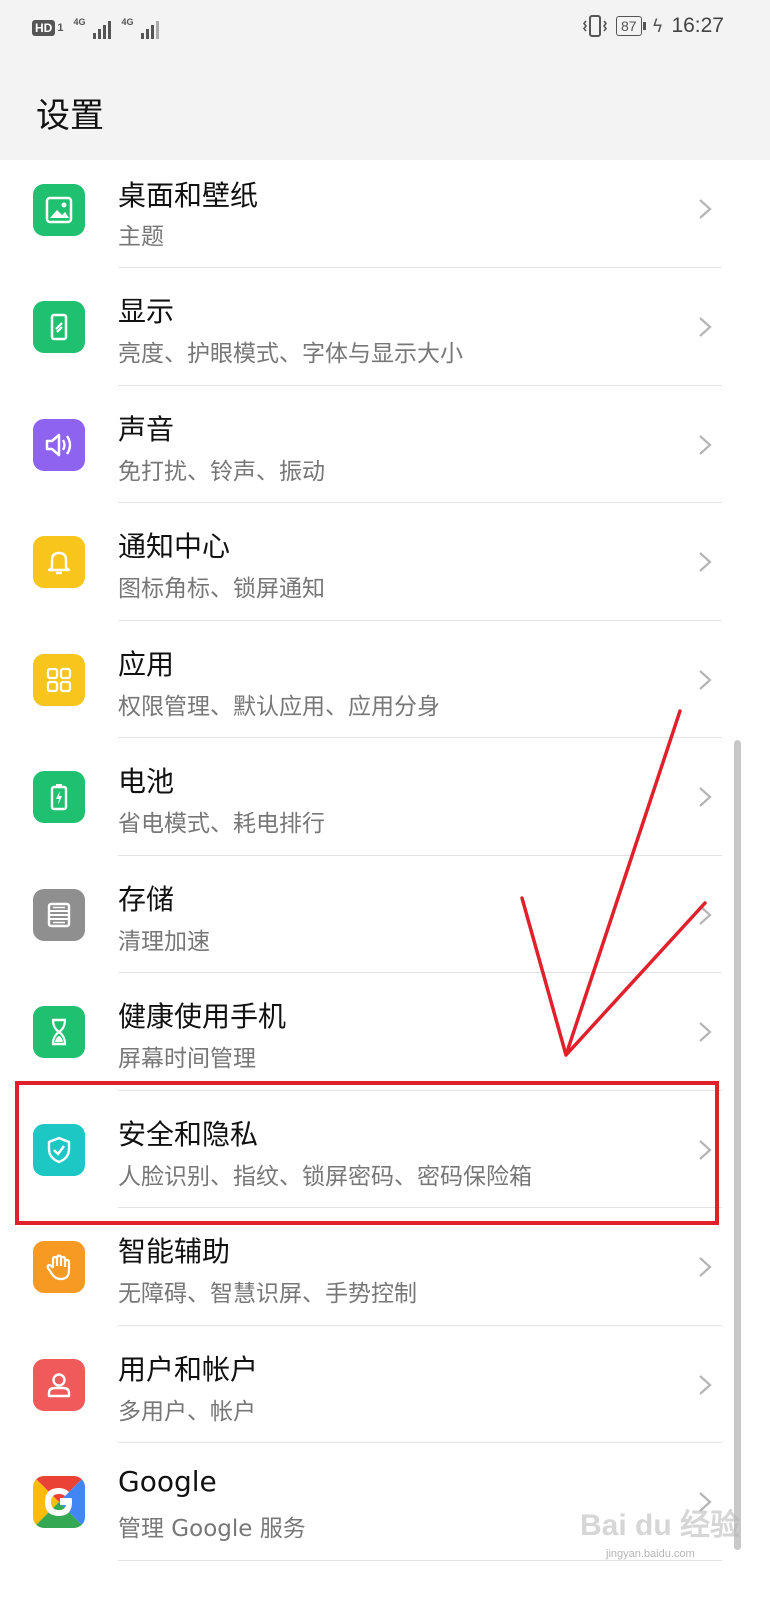 Image resolution: width=770 pixels, height=1600 pixels. Describe the element at coordinates (59, 1502) in the screenshot. I see `google-icon` at that location.